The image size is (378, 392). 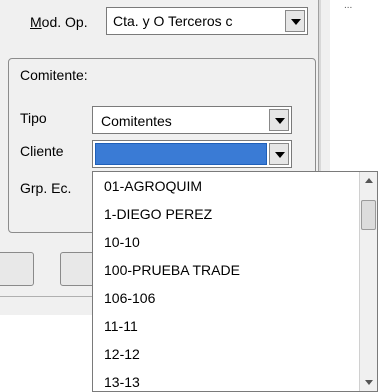 I want to click on list-item: 1-DIEGO PEREZ, so click(x=227, y=214).